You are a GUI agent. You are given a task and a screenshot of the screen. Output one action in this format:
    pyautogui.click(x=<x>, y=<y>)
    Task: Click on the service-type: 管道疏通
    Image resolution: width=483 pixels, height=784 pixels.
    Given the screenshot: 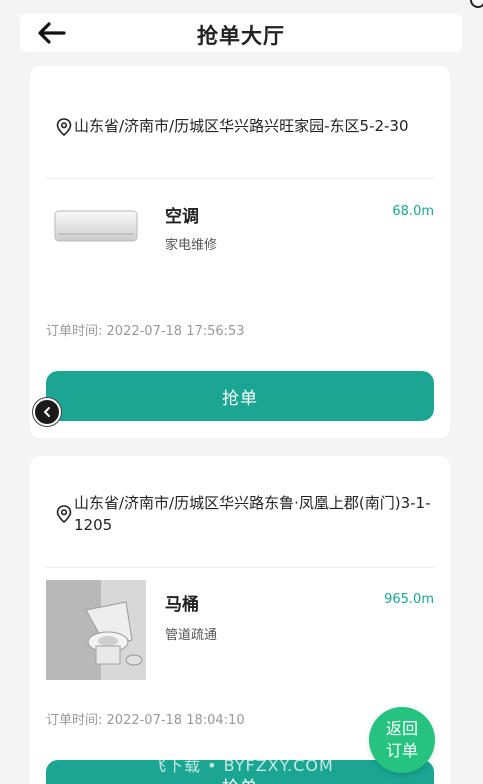 What is the action you would take?
    pyautogui.click(x=191, y=635)
    